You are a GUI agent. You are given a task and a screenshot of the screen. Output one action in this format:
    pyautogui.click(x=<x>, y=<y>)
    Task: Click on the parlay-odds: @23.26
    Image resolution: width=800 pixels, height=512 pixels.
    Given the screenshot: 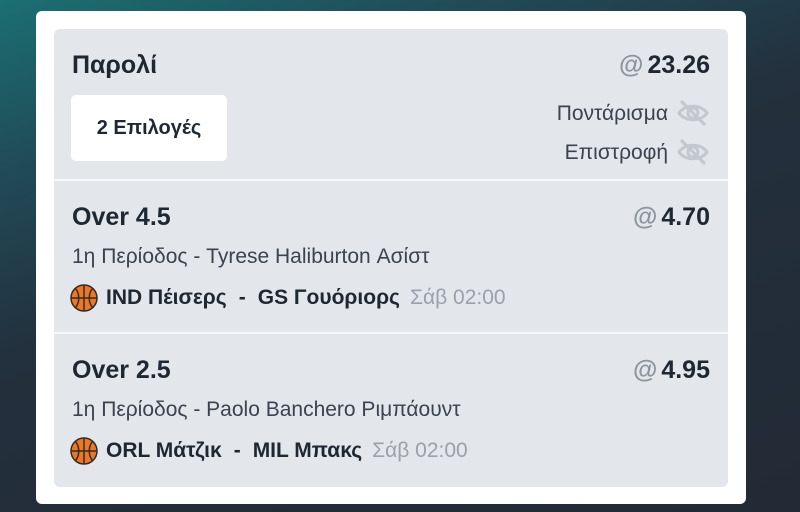 What is the action you would take?
    pyautogui.click(x=664, y=65)
    